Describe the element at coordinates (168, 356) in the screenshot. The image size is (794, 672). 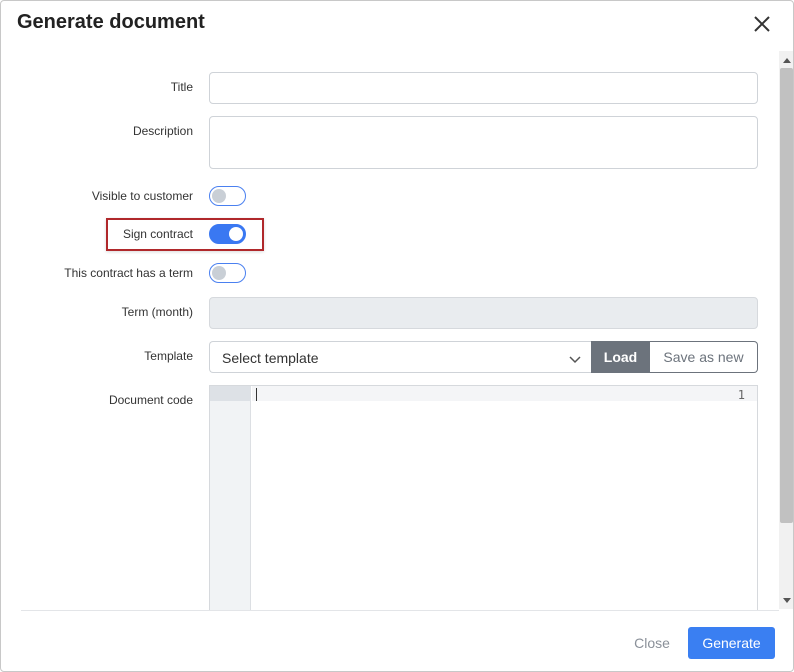
I see `template-label: Template` at that location.